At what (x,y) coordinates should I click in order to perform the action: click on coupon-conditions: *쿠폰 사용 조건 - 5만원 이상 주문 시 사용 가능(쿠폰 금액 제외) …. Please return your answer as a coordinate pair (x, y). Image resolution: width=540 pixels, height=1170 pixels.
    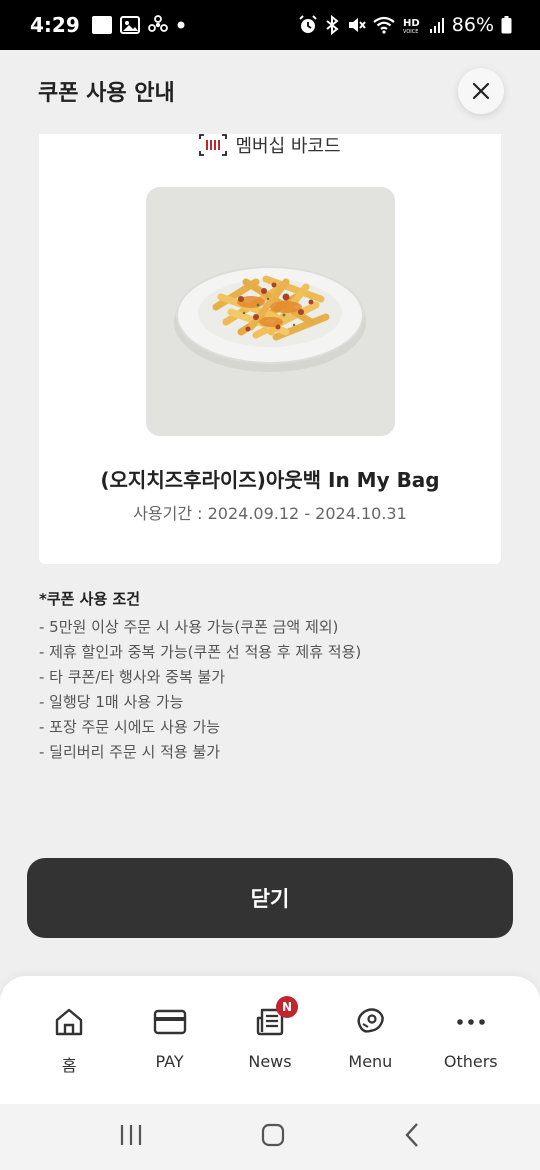
    Looking at the image, I should click on (270, 676).